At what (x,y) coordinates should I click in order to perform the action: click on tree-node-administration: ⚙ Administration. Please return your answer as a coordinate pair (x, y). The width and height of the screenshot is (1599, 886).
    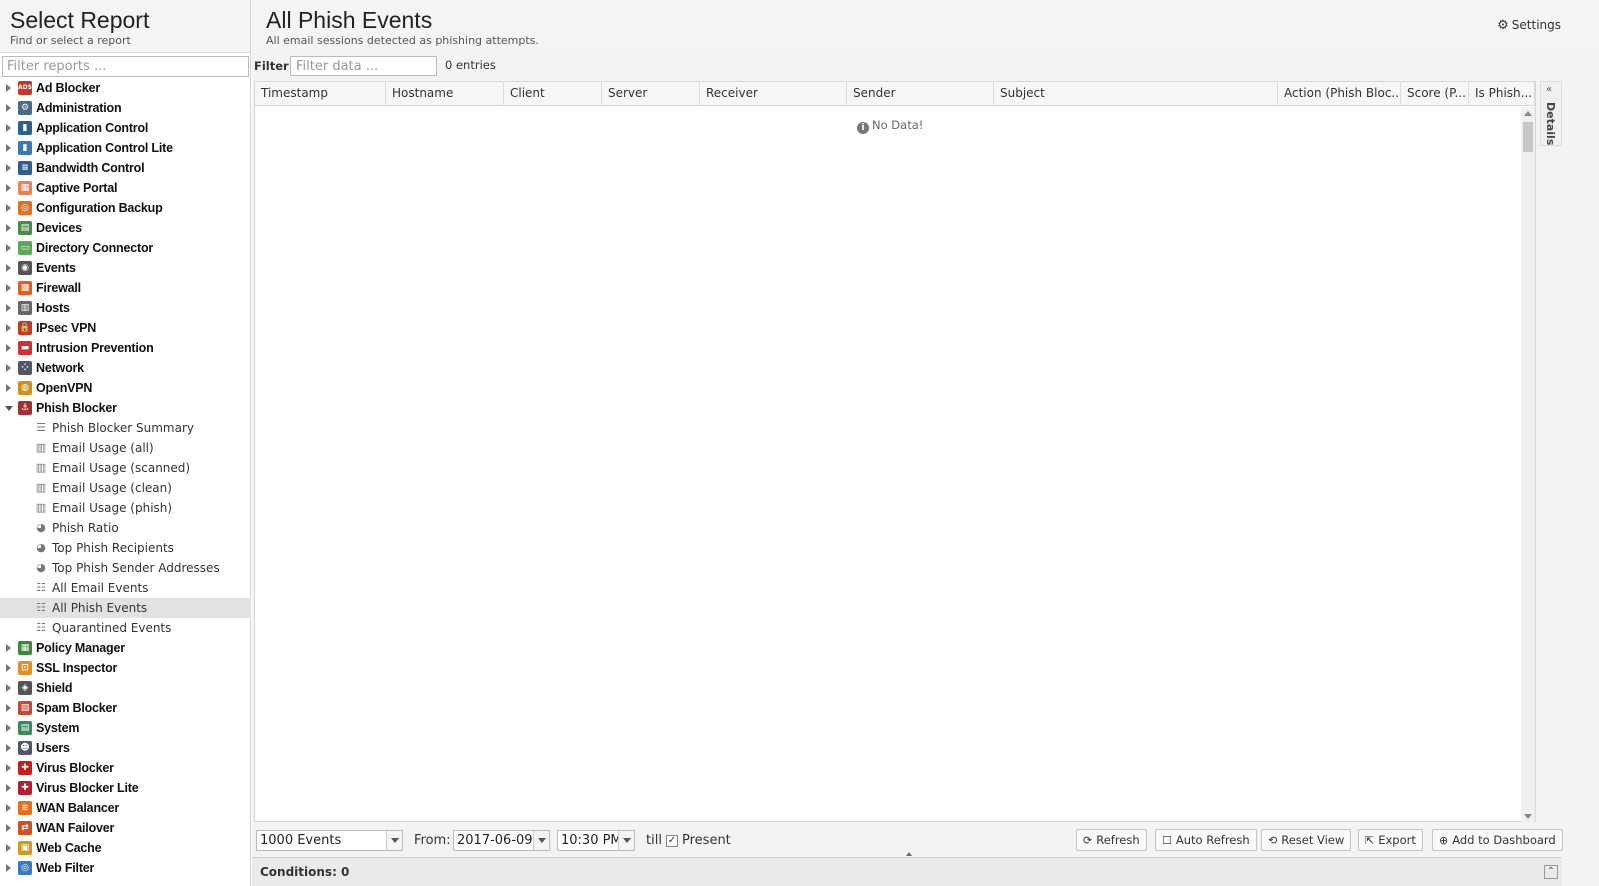
    Looking at the image, I should click on (125, 108).